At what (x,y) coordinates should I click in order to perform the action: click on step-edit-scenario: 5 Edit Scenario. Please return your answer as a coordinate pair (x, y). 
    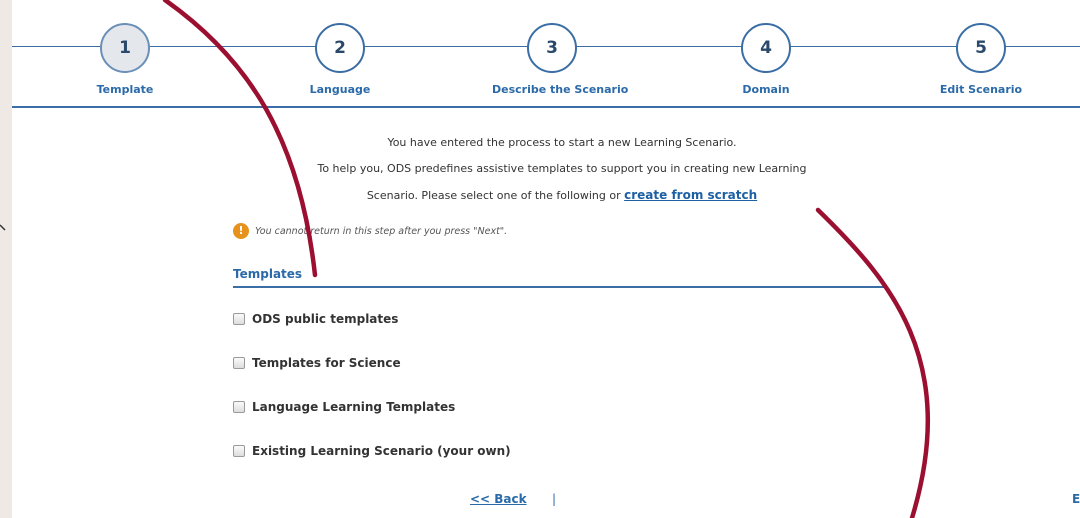
    Looking at the image, I should click on (981, 59).